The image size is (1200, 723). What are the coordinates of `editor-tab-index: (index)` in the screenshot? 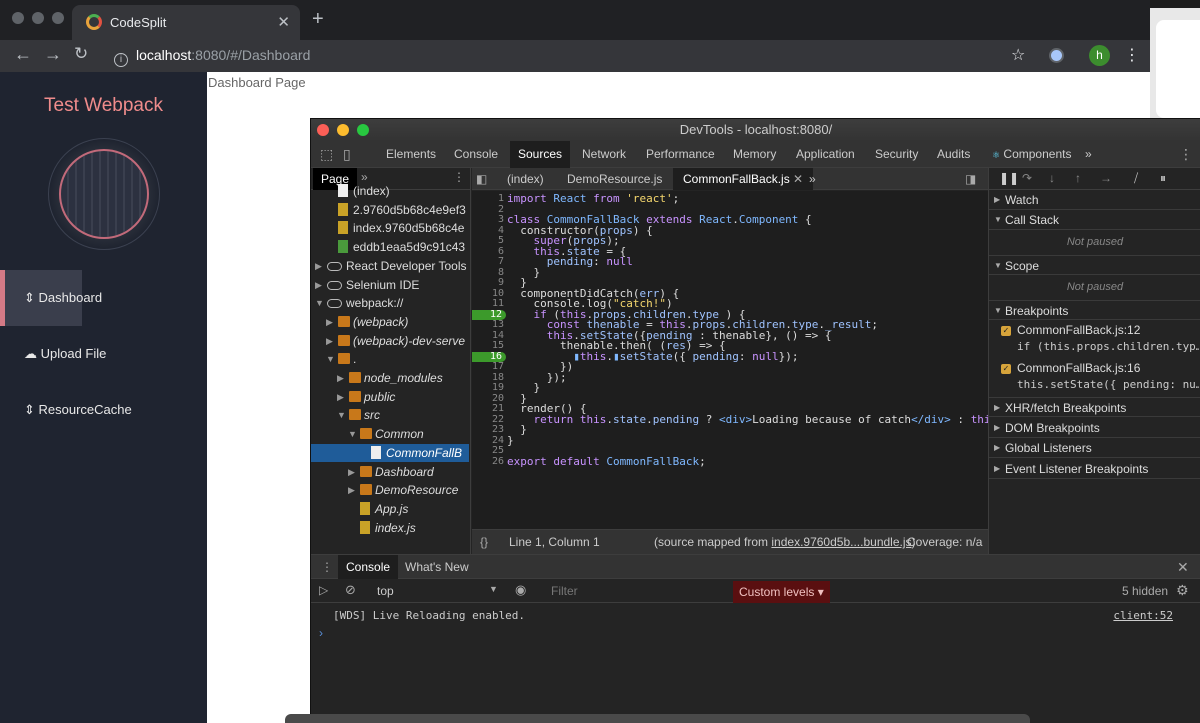 It's located at (525, 179).